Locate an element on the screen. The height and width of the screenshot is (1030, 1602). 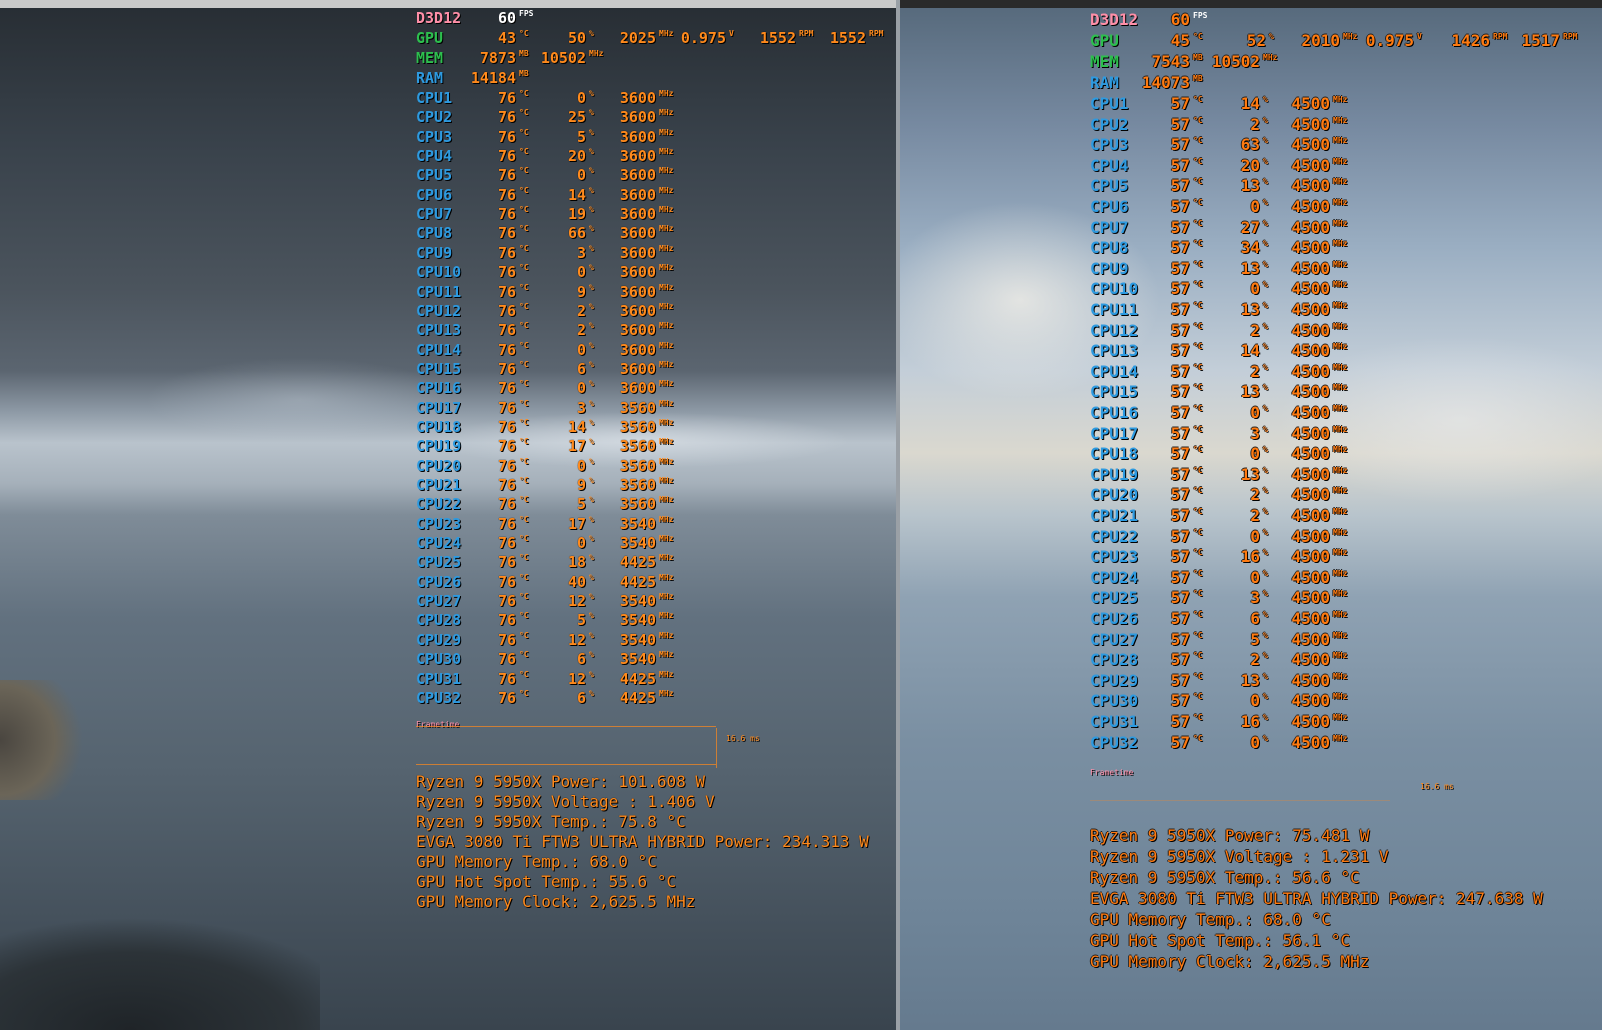
window-top-bar is located at coordinates (448, 4).